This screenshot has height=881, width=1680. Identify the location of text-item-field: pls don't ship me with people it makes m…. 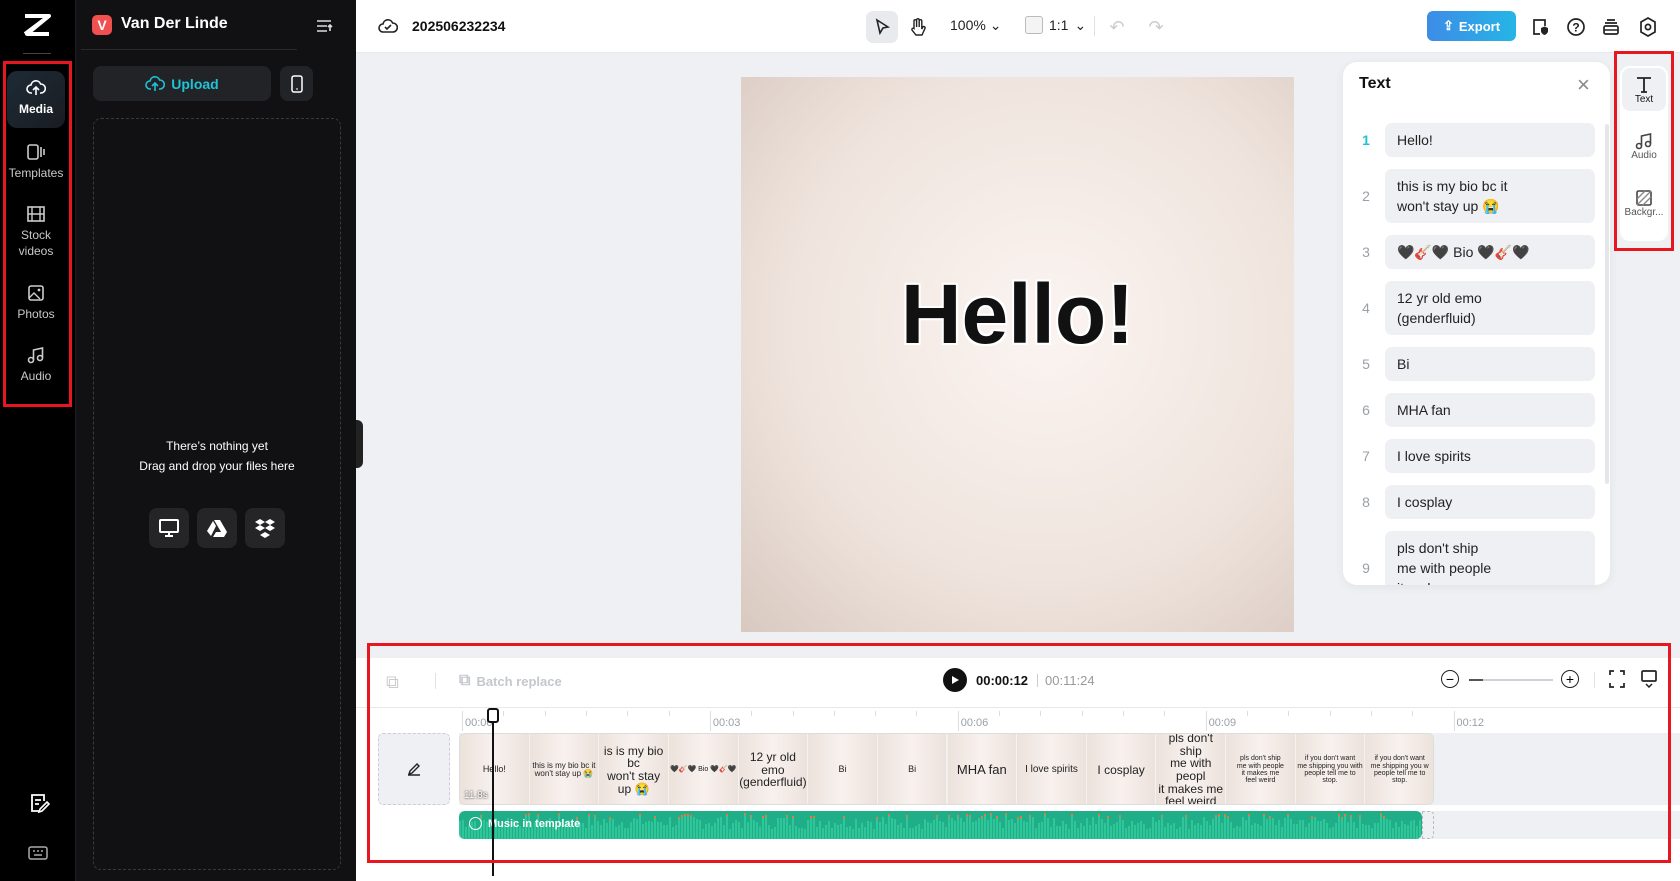
(1490, 558).